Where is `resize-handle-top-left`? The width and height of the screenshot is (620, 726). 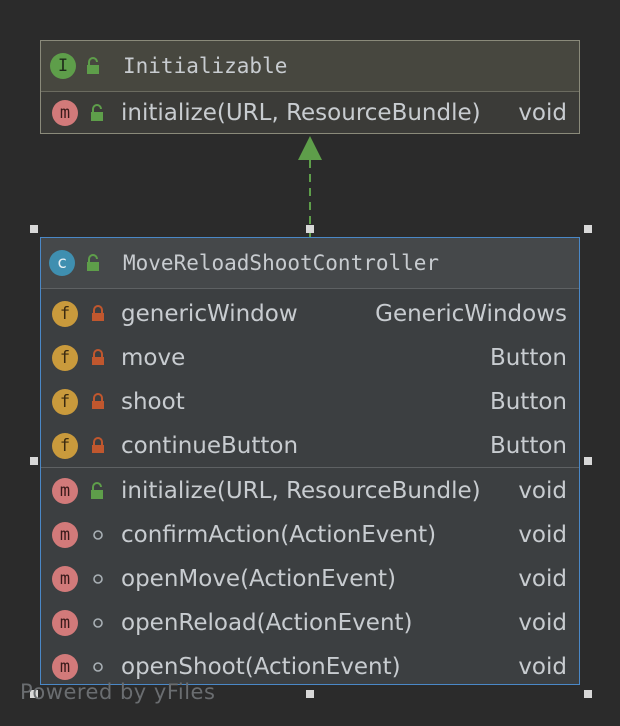 resize-handle-top-left is located at coordinates (34, 229).